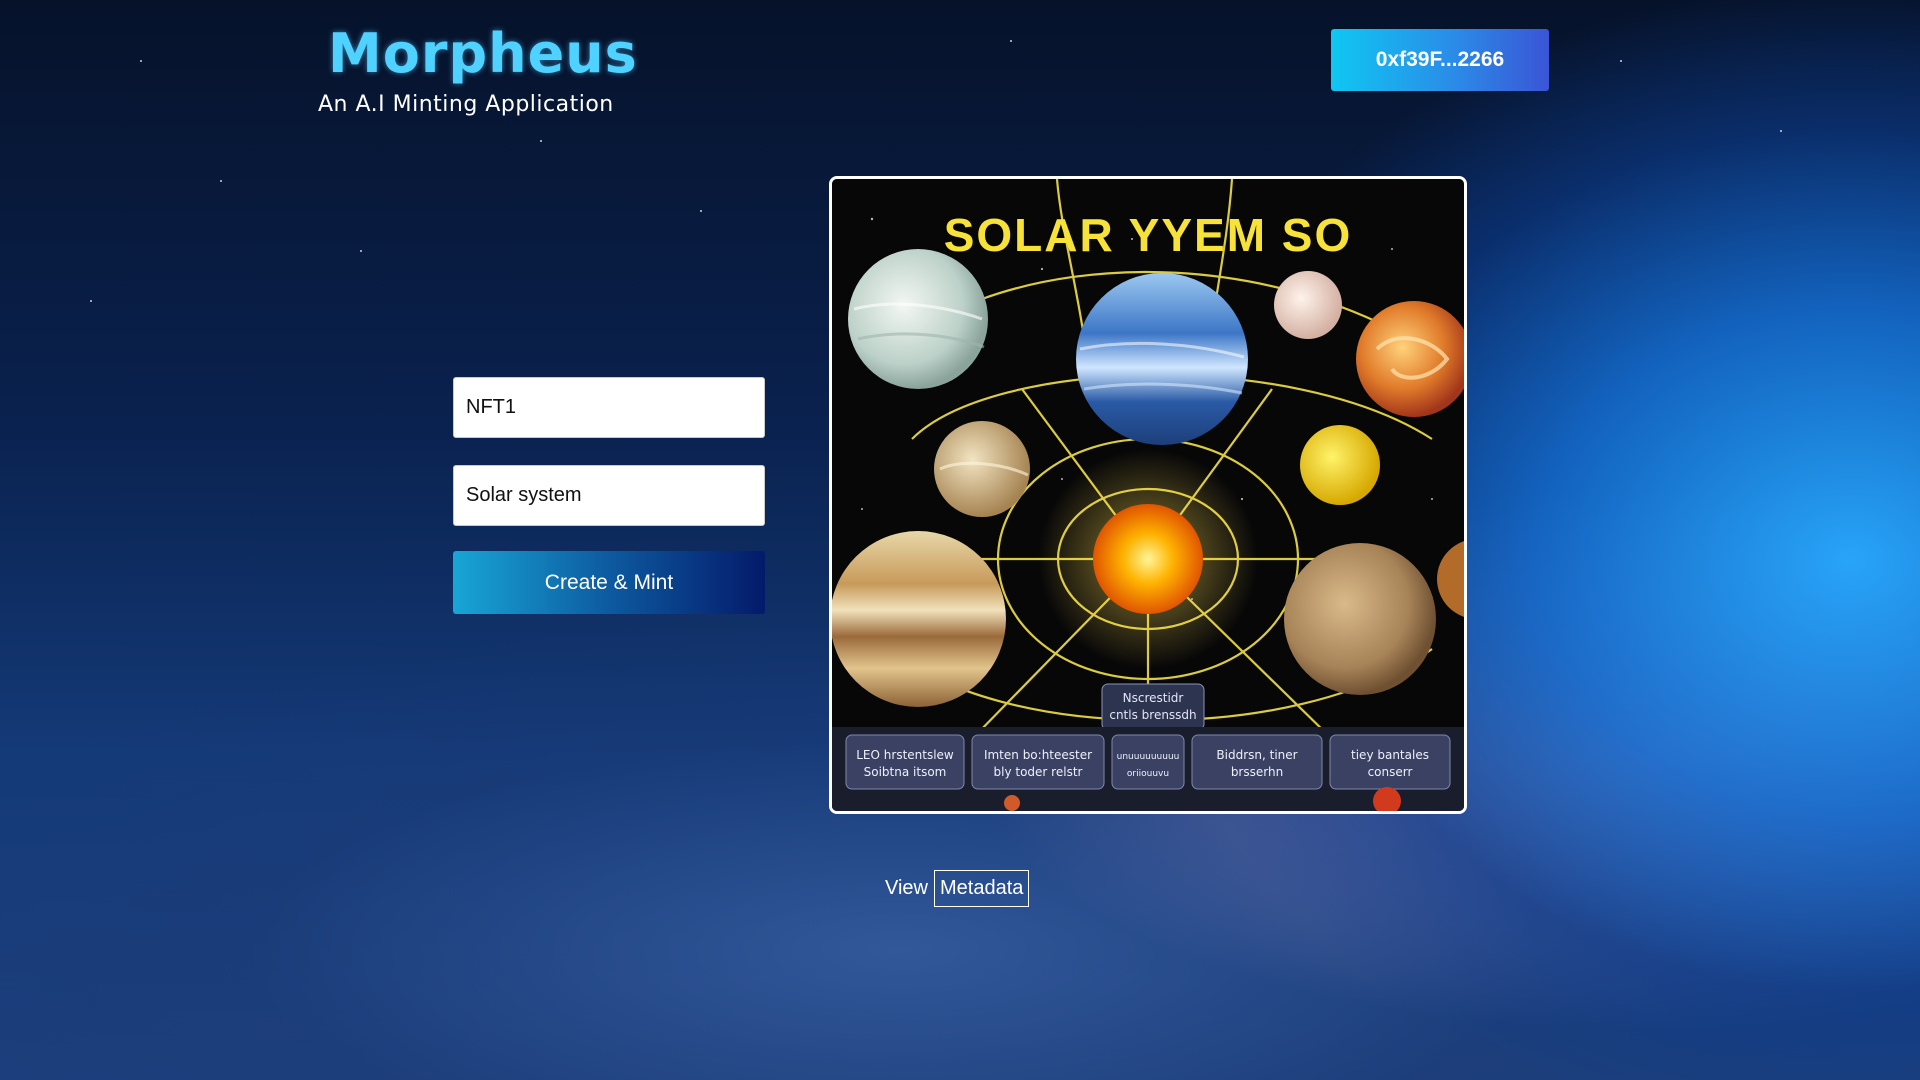 The width and height of the screenshot is (1920, 1080). What do you see at coordinates (483, 53) in the screenshot?
I see `app-title: Morpheus` at bounding box center [483, 53].